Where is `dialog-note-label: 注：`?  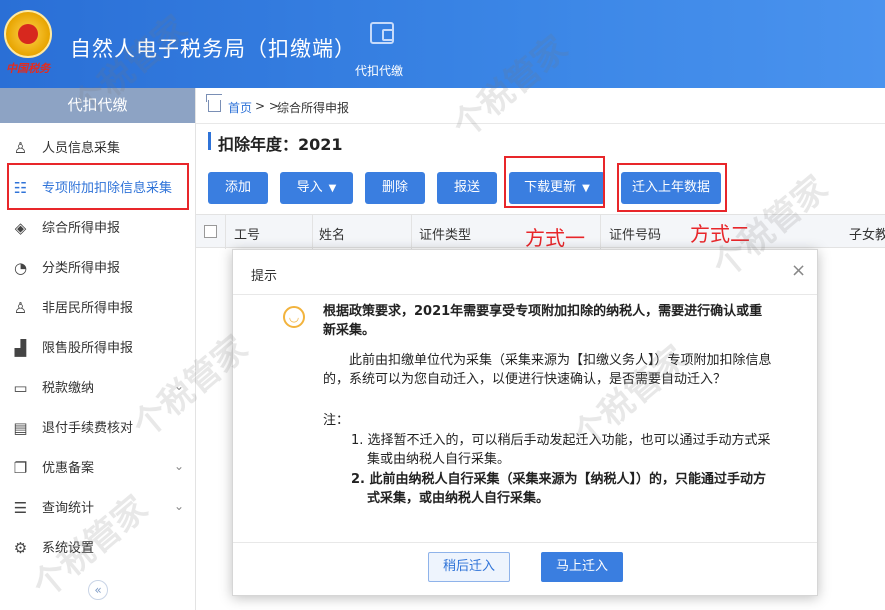 dialog-note-label: 注： is located at coordinates (336, 420).